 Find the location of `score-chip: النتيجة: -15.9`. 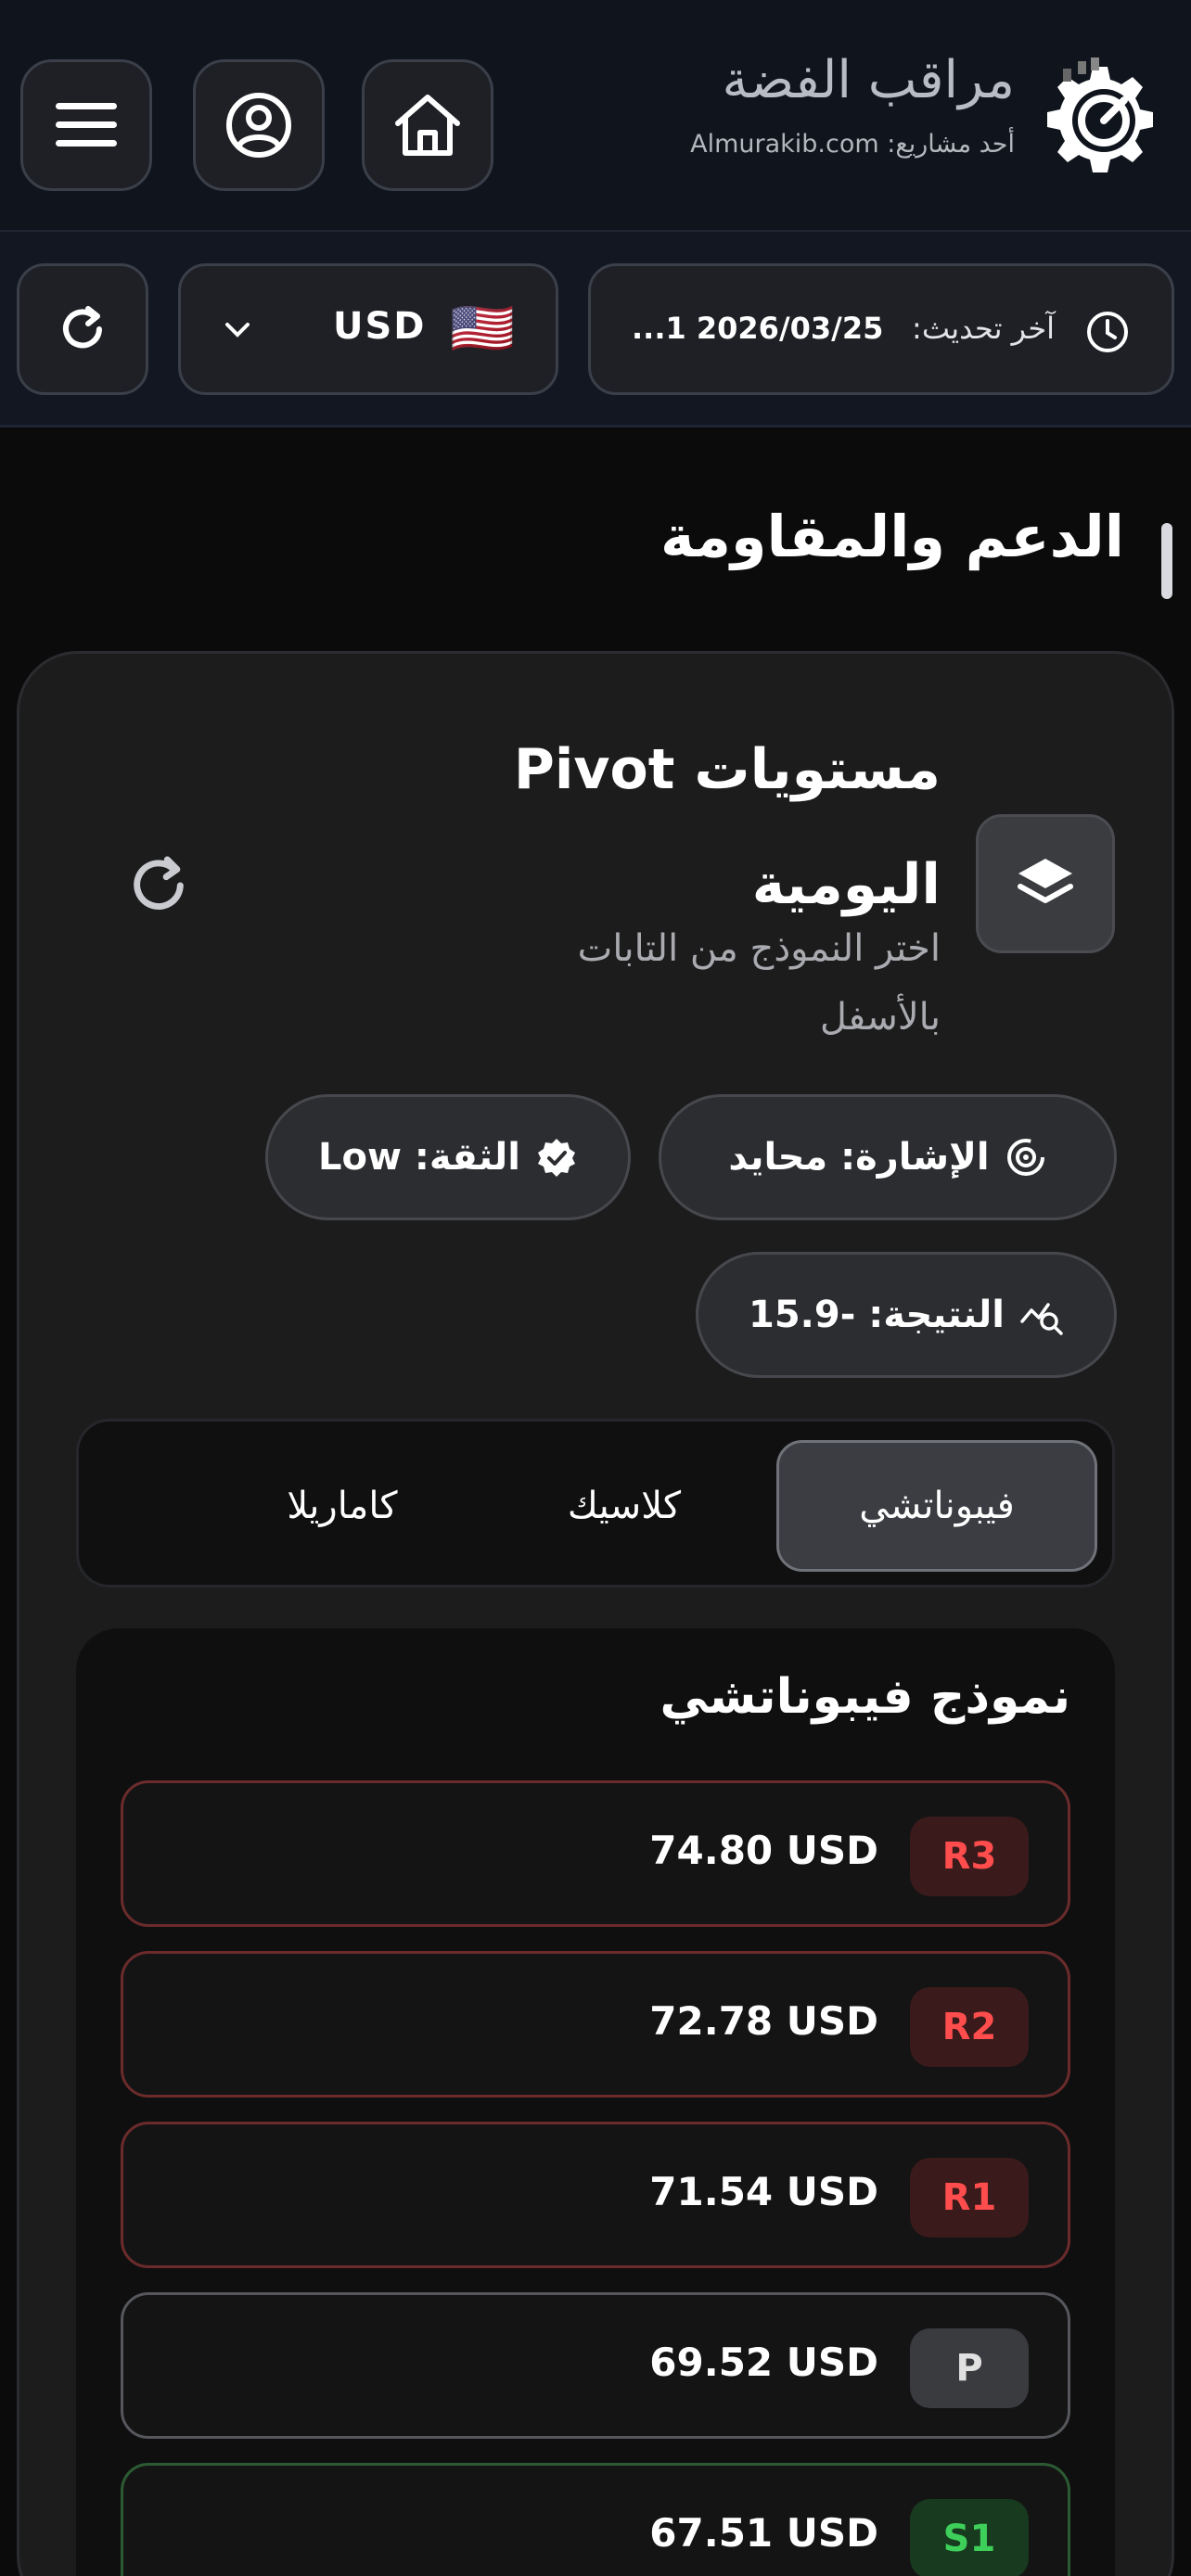

score-chip: النتيجة: -15.9 is located at coordinates (907, 1315).